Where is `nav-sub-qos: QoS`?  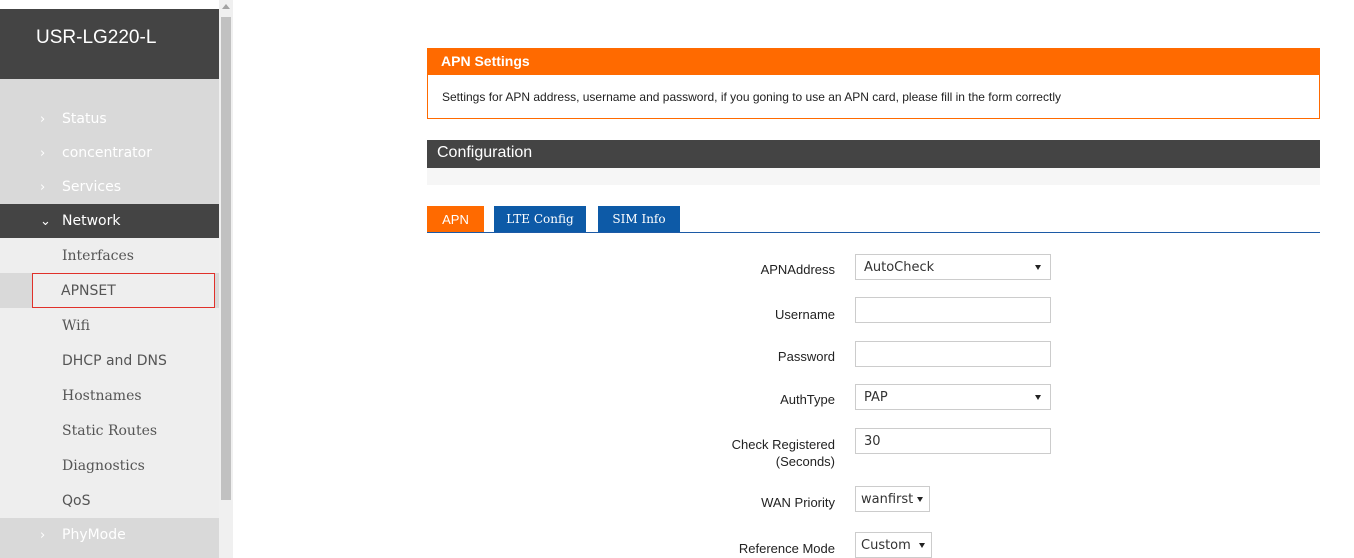 nav-sub-qos: QoS is located at coordinates (109, 500).